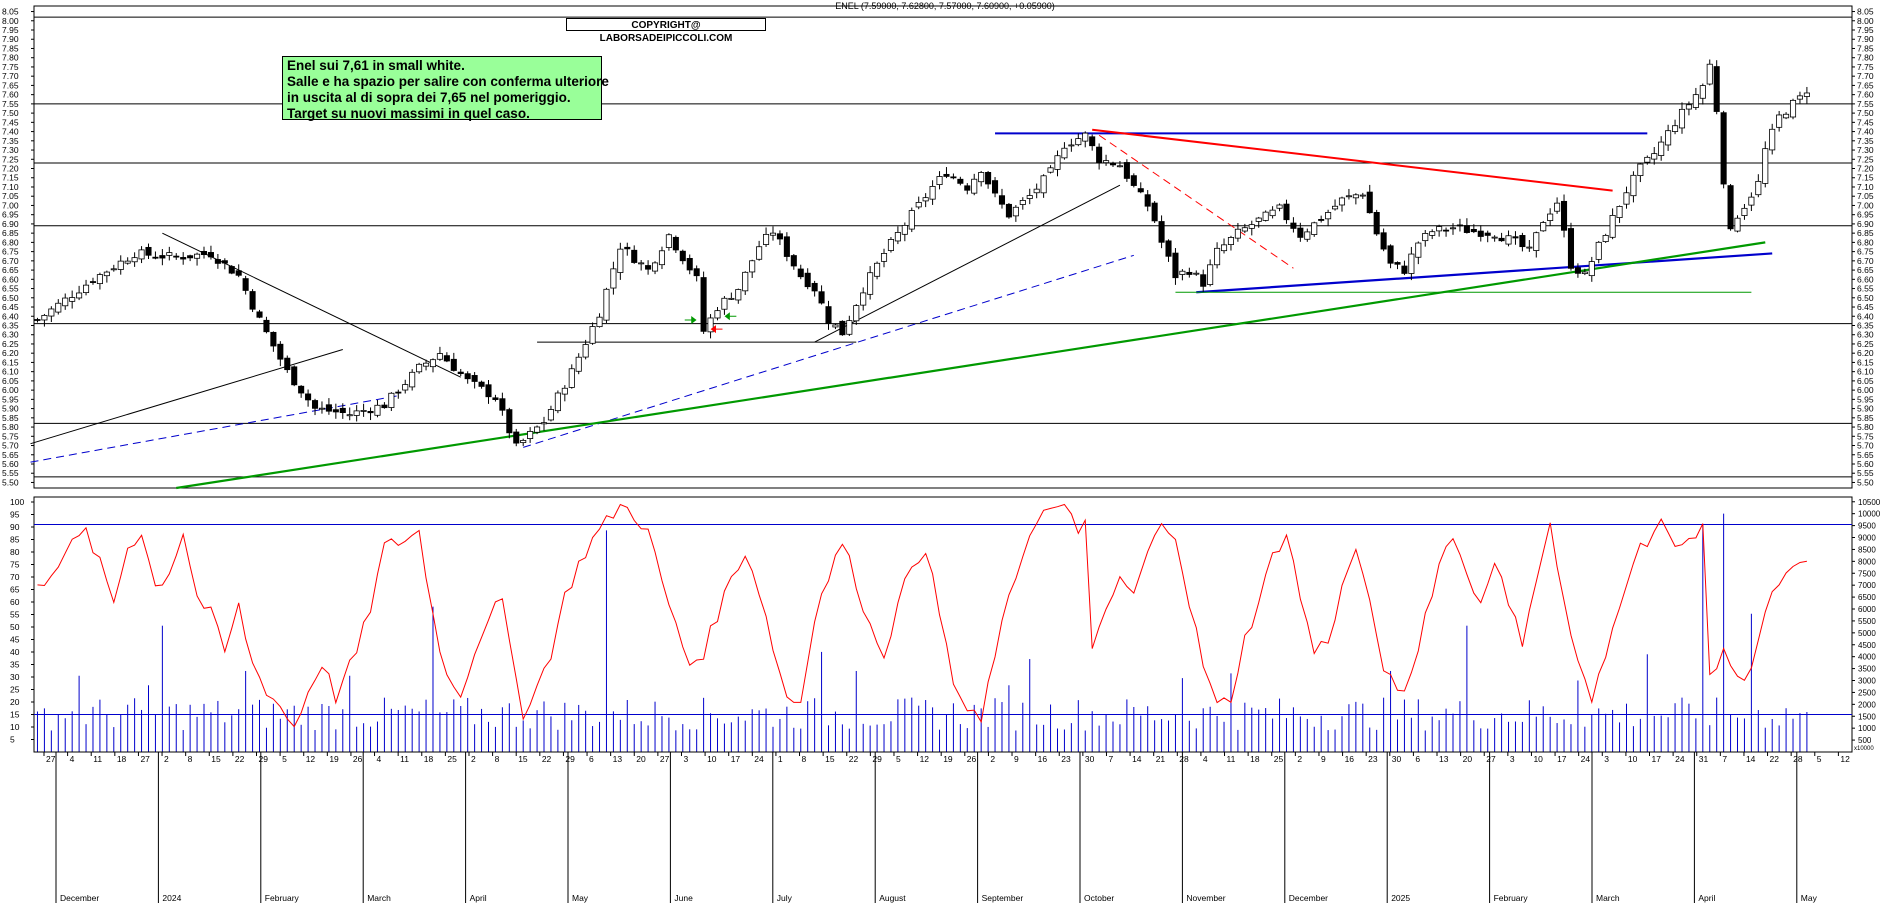 This screenshot has height=908, width=1890. I want to click on volume-tick-label: 3000, so click(1867, 681).